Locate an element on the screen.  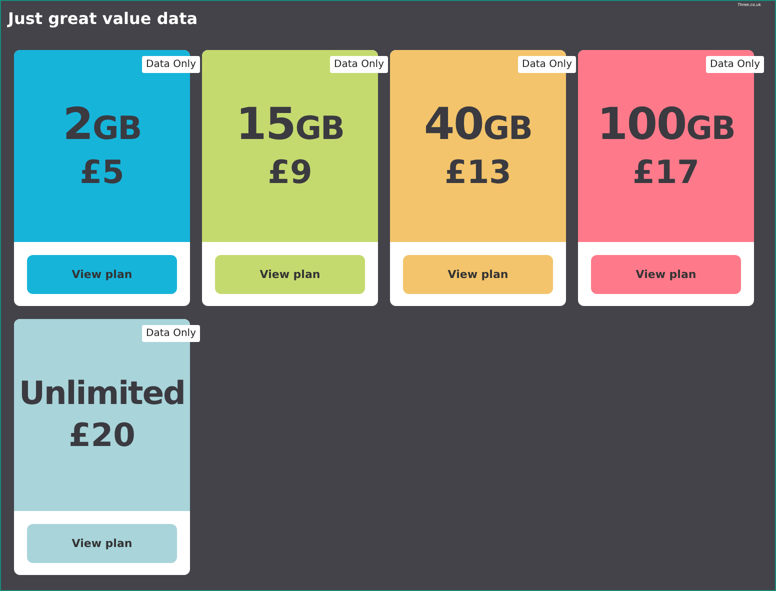
plan-price: £9 is located at coordinates (290, 172).